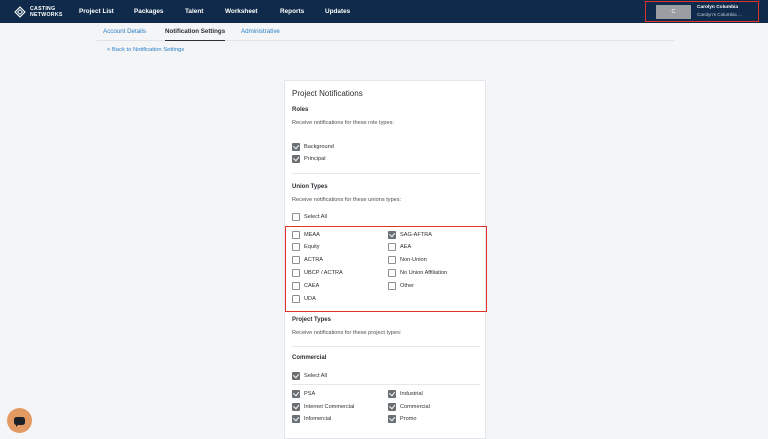  I want to click on checkbox-ubcp-actra: UBCP / ACTRA, so click(317, 273).